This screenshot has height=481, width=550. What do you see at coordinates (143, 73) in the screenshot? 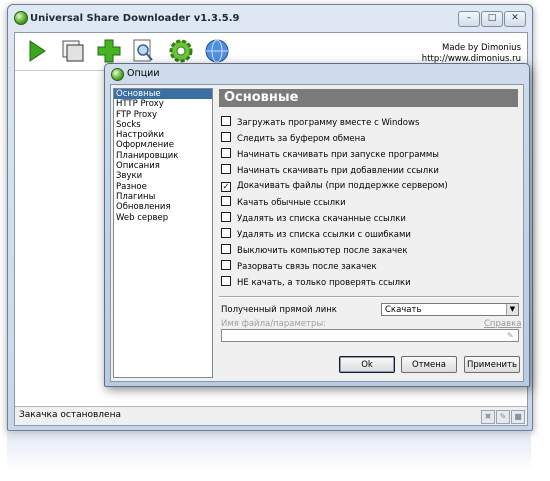
I see `dialog-title: Опции` at bounding box center [143, 73].